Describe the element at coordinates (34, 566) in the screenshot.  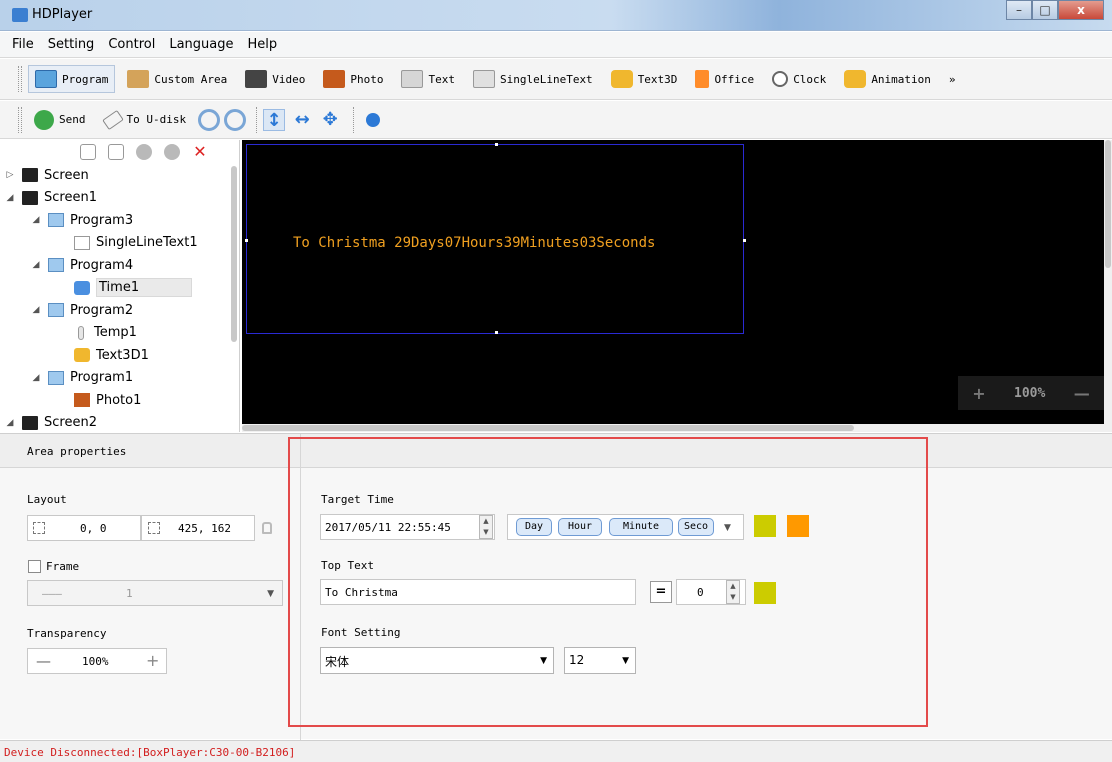
I see `frame-checkbox` at that location.